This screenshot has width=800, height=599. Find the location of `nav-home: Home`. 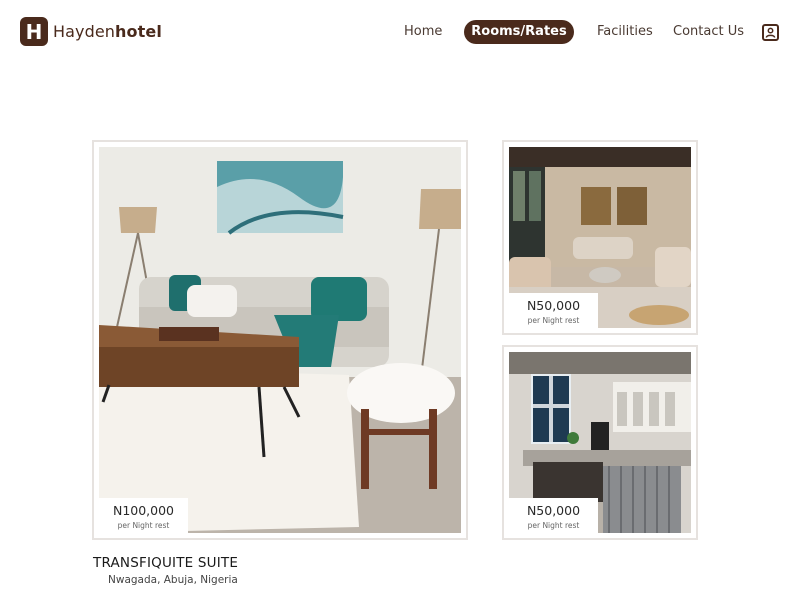

nav-home: Home is located at coordinates (423, 32).